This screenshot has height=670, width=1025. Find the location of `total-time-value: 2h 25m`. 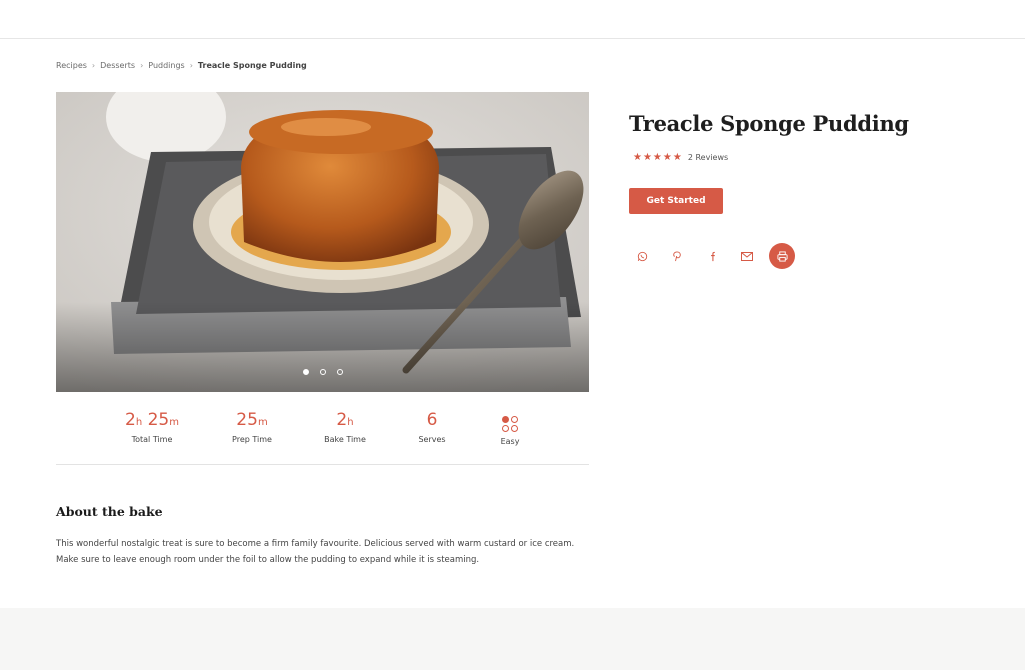

total-time-value: 2h 25m is located at coordinates (152, 420).